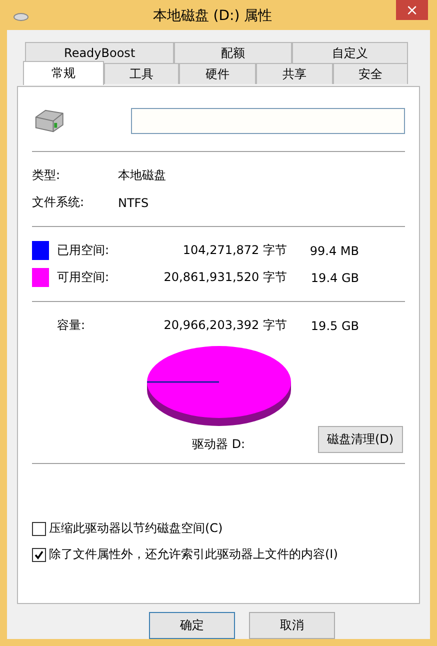 The width and height of the screenshot is (437, 646). Describe the element at coordinates (267, 121) in the screenshot. I see `name-field` at that location.